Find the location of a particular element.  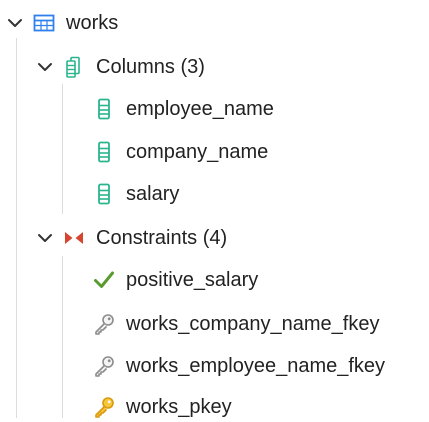

tree-node-label: employee_name is located at coordinates (200, 109).